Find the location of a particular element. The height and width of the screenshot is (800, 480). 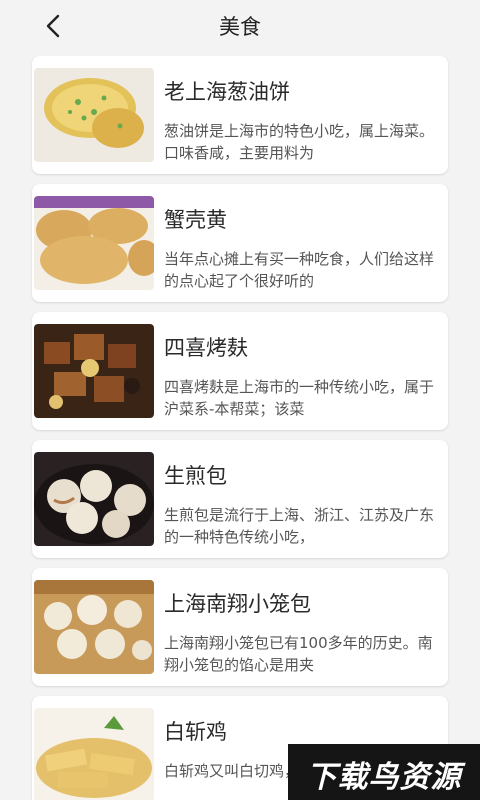

food-name: 蟹壳黄 is located at coordinates (195, 220).